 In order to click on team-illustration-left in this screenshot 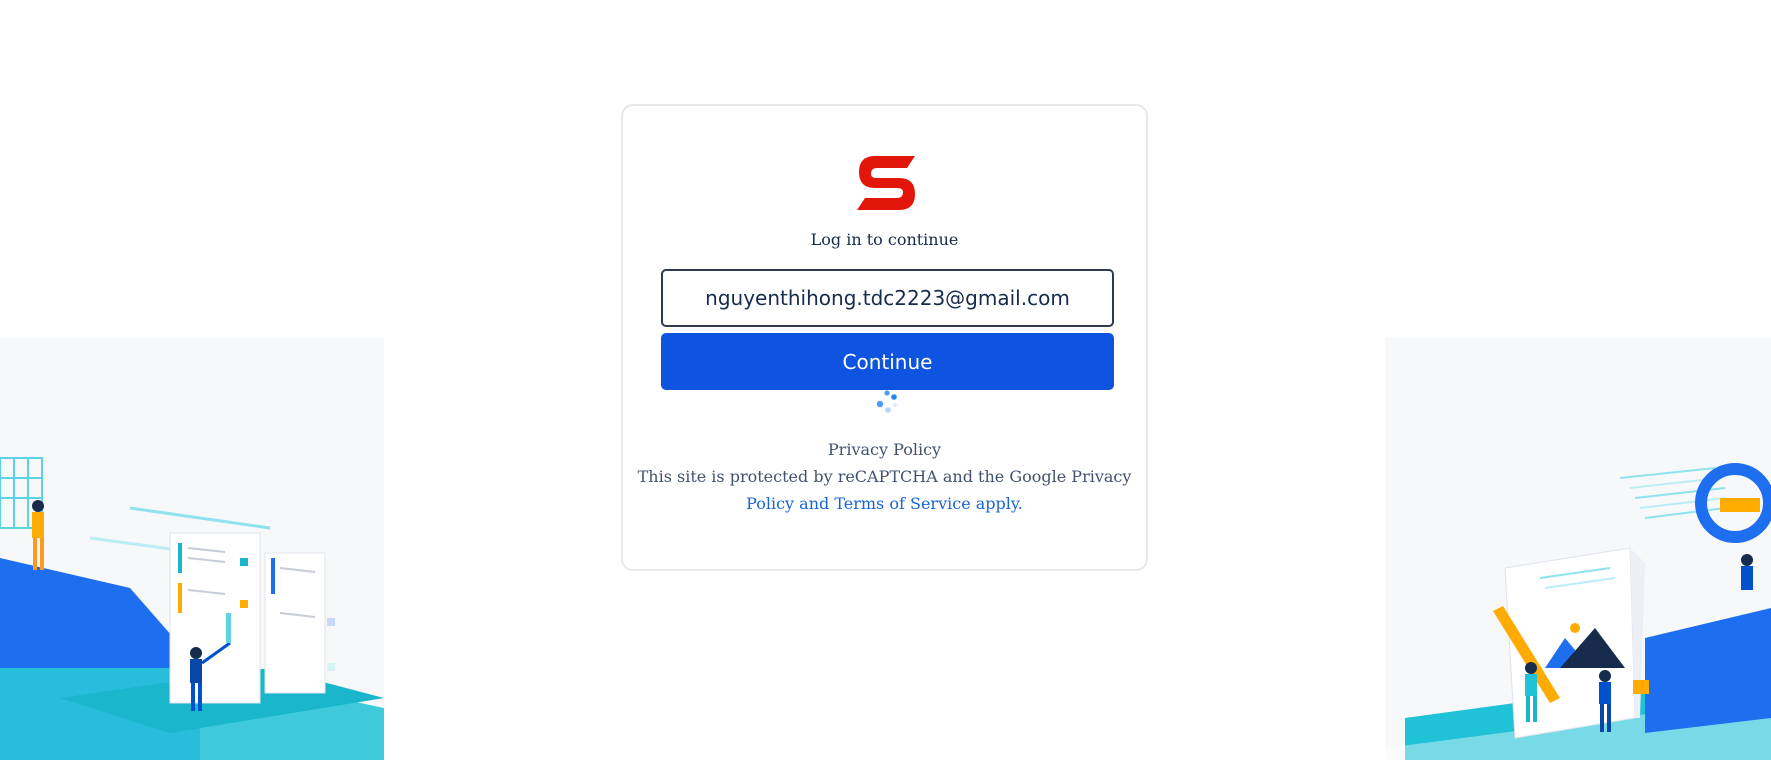, I will do `click(192, 549)`.